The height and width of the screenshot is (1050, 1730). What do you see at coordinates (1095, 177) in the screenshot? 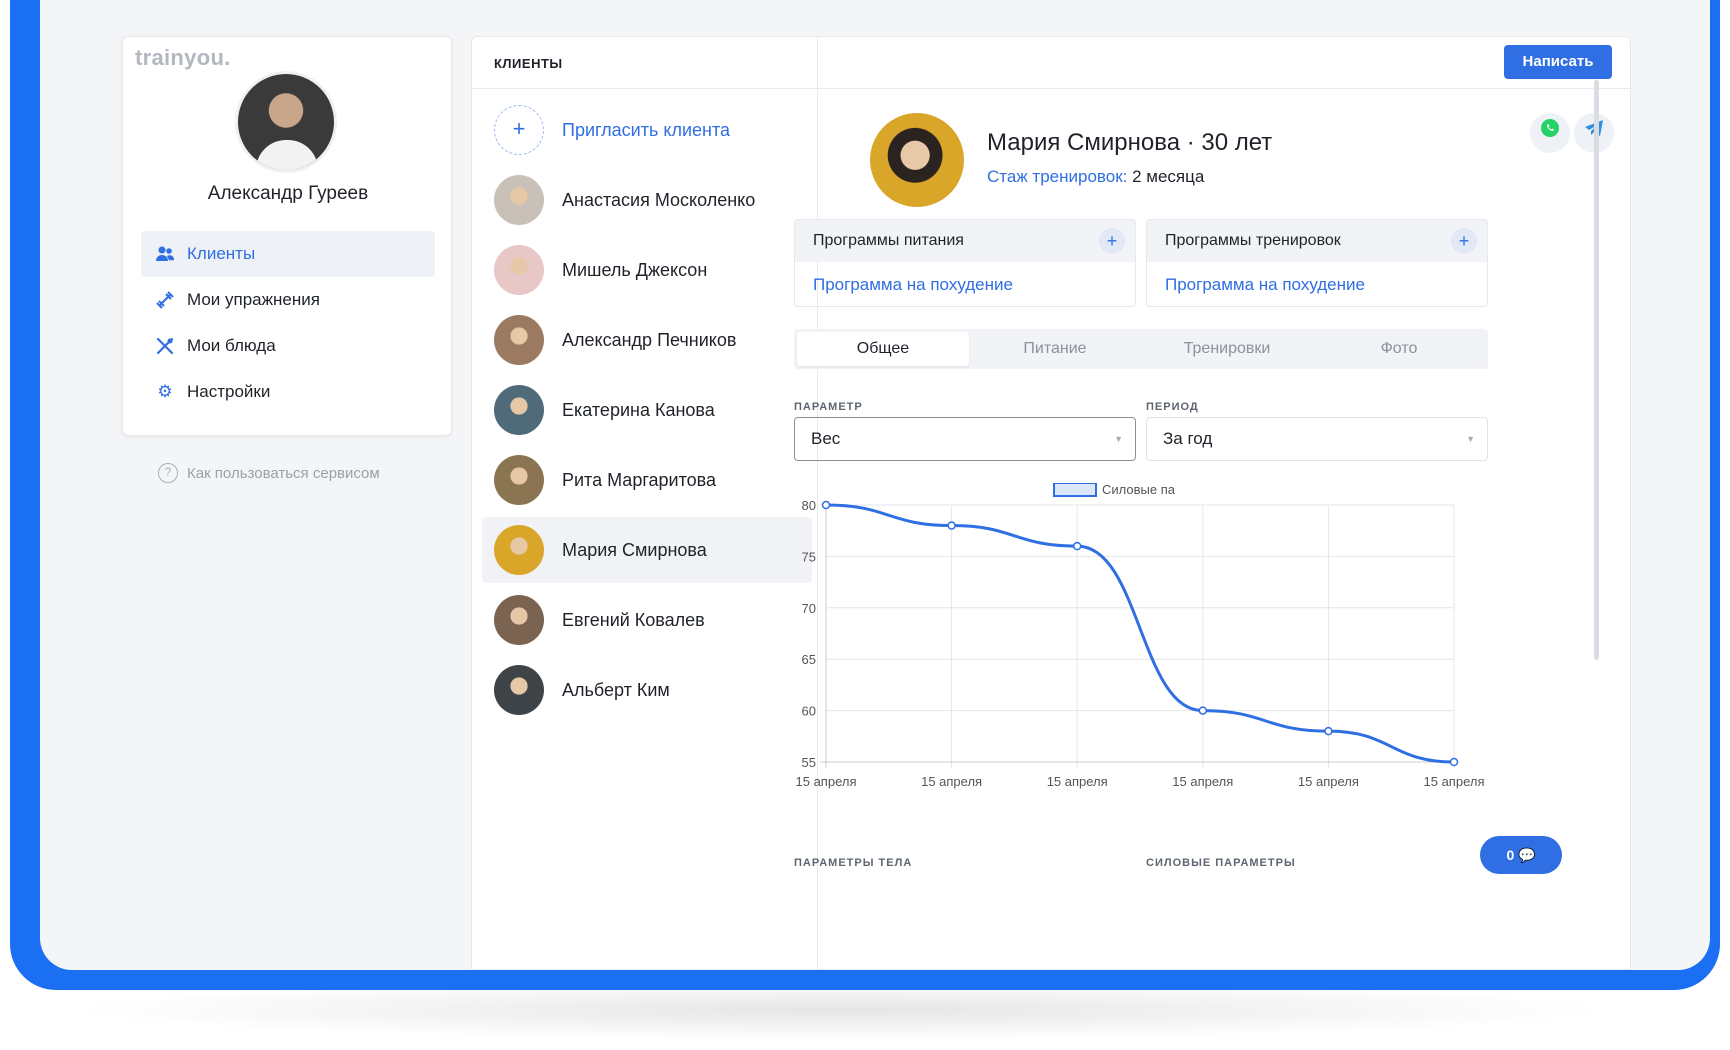
I see `client-experience: Стаж тренировок: 2 месяца` at bounding box center [1095, 177].